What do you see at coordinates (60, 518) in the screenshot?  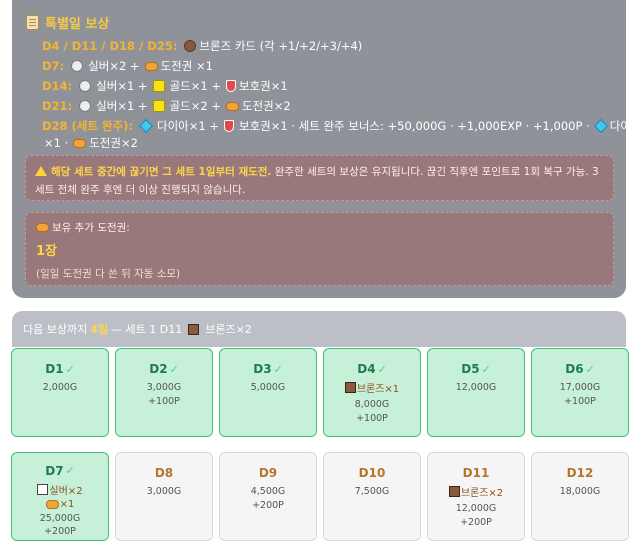 I see `day-gold: 25,000G` at bounding box center [60, 518].